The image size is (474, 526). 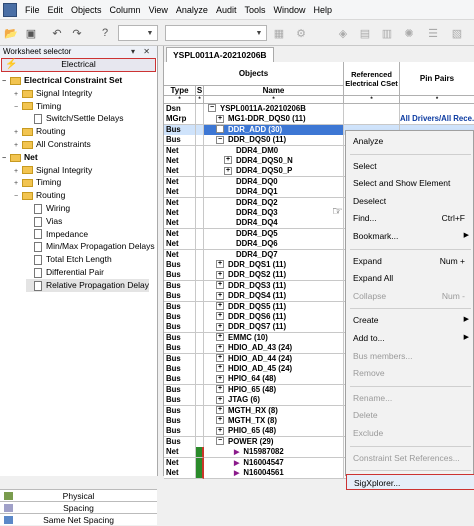 I want to click on tree-item: − Routing, so click(x=39, y=195).